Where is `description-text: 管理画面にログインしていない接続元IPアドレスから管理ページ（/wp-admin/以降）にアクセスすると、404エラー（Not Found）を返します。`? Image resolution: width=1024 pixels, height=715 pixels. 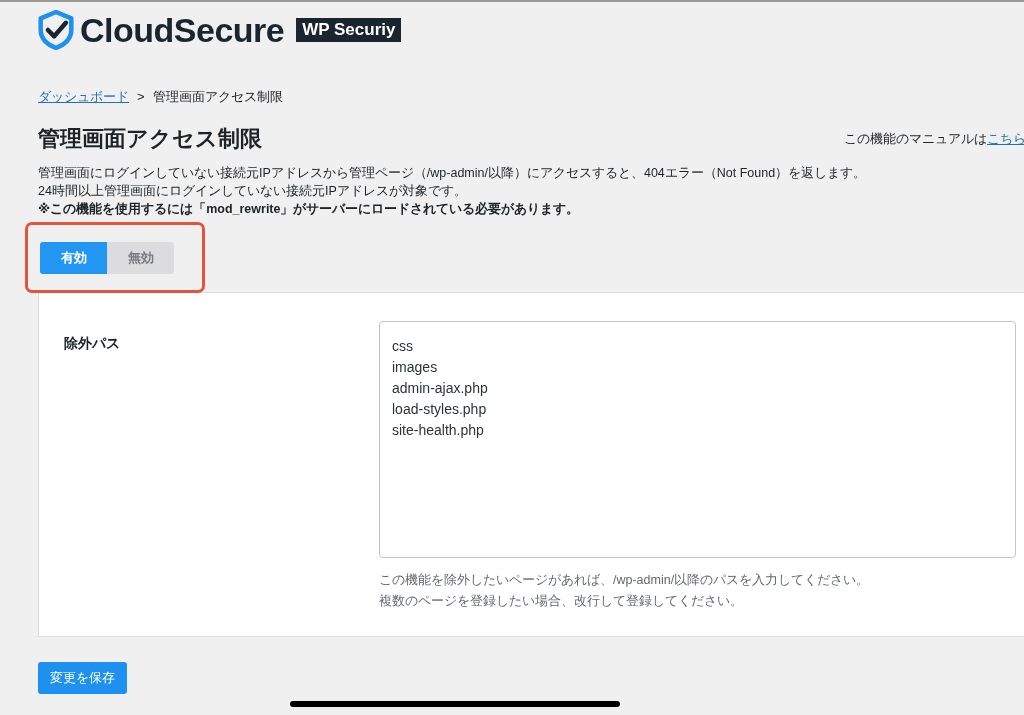 description-text: 管理画面にログインしていない接続元IPアドレスから管理ページ（/wp-admin/以降）にアクセスすると、404エラー（Not Found）を返します。 is located at coordinates (453, 173).